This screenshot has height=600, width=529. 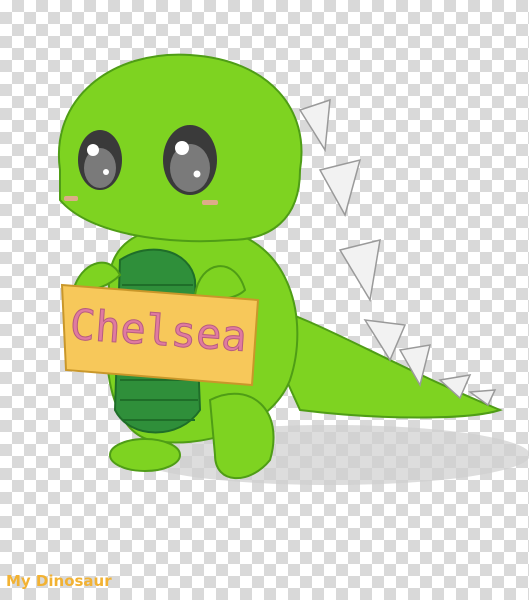 I want to click on right-leg, so click(x=241, y=436).